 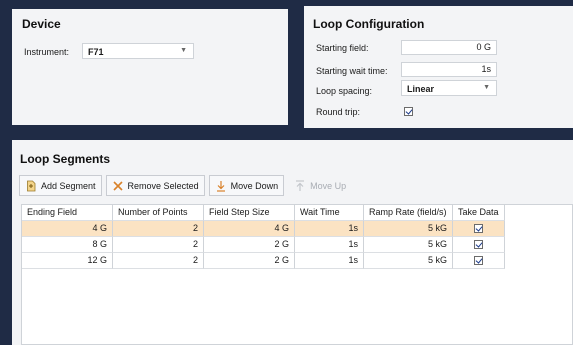 I want to click on table-row: 12 G 2 2 G 1s 5 kG, so click(x=263, y=261).